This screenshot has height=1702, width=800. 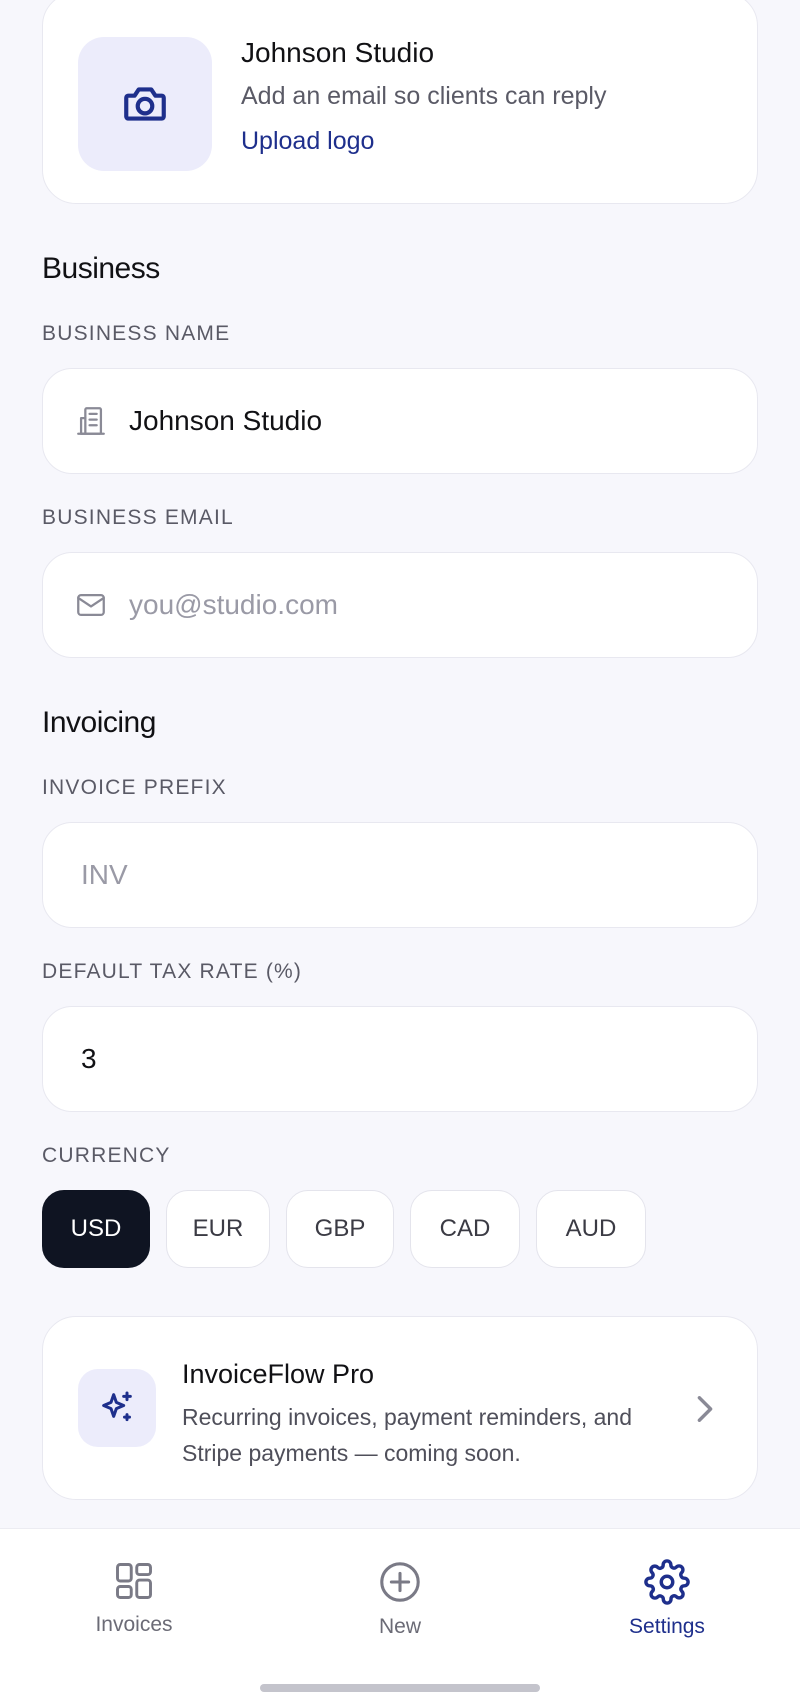 I want to click on currency-label: CURRENCY, so click(x=106, y=1155).